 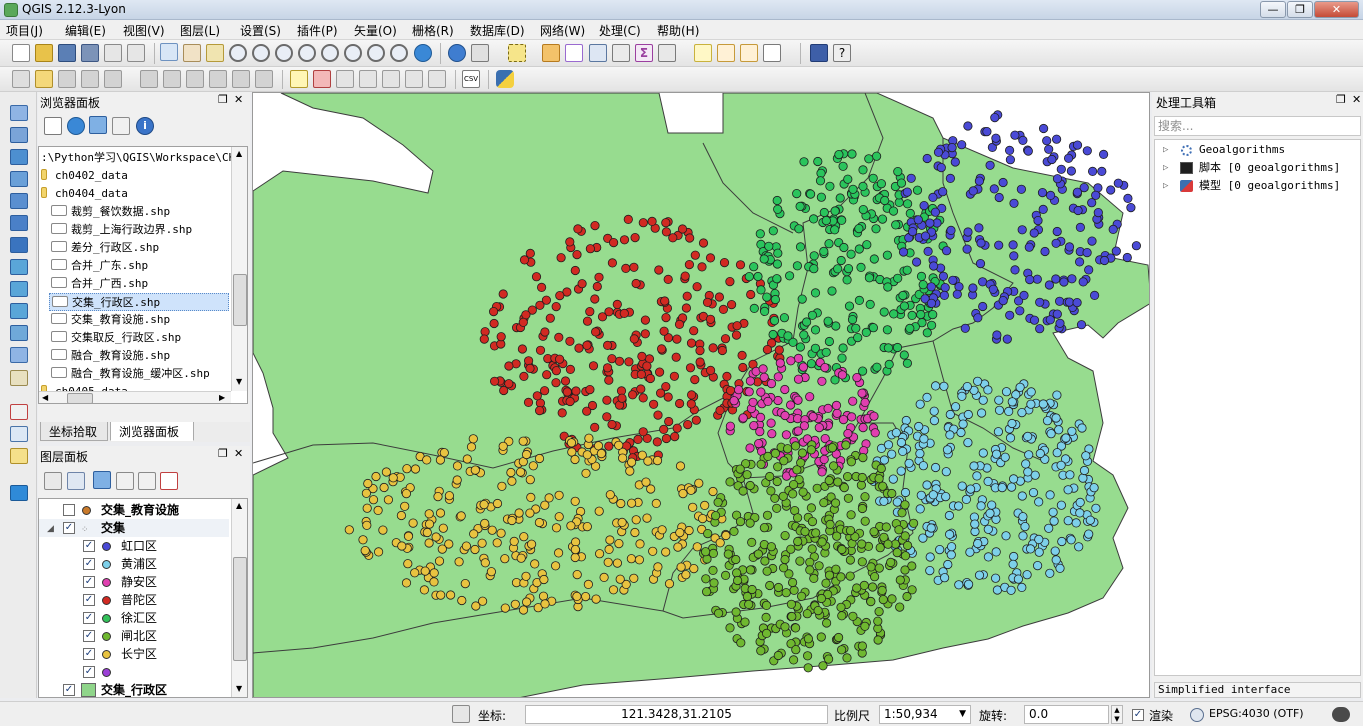 What do you see at coordinates (620, 30) in the screenshot?
I see `menu-processing: 处理(C)` at bounding box center [620, 30].